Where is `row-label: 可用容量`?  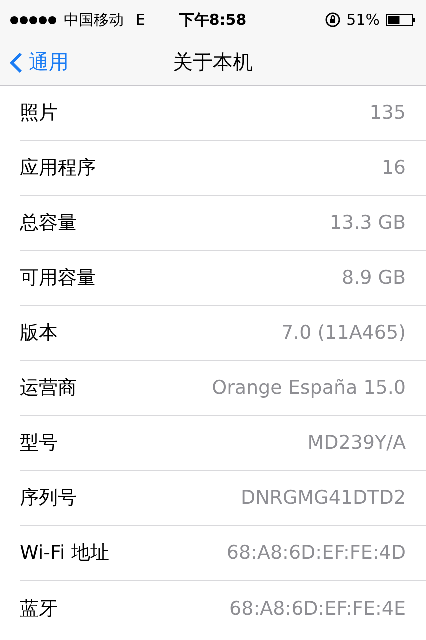 row-label: 可用容量 is located at coordinates (58, 278).